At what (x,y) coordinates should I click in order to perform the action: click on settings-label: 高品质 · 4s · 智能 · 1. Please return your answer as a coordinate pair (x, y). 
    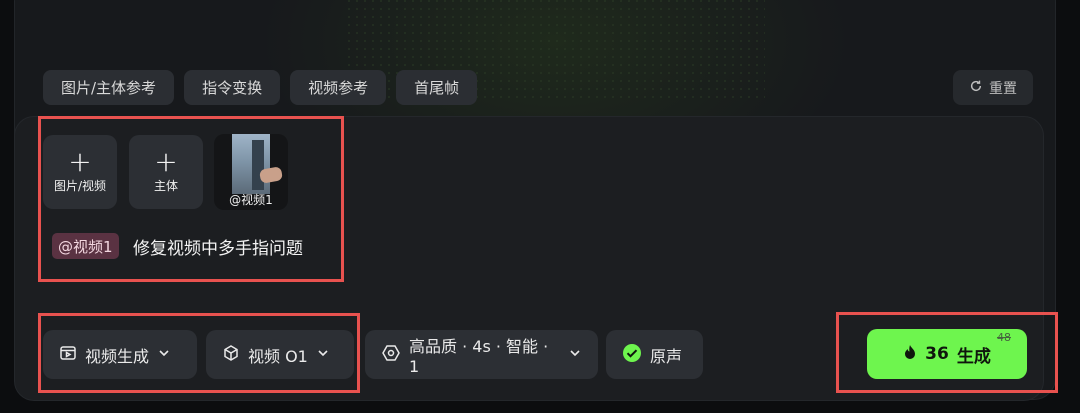
    Looking at the image, I should click on (479, 356).